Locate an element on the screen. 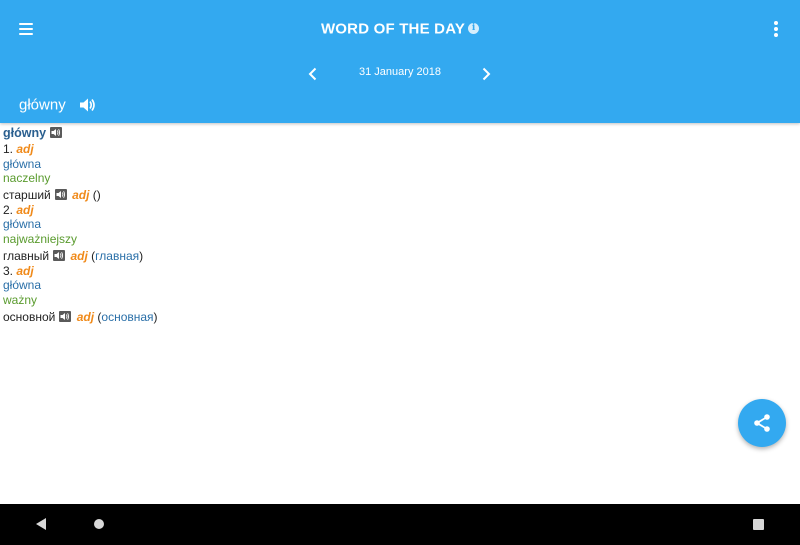  recent-apps-icon is located at coordinates (758, 524).